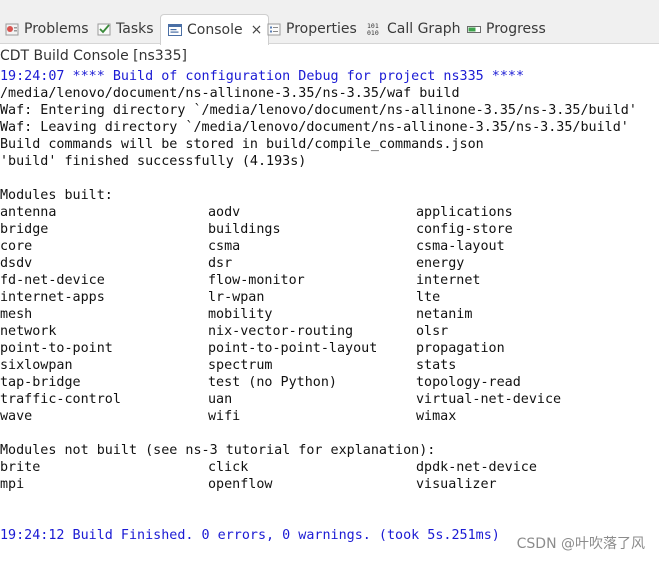 This screenshot has height=561, width=659. I want to click on tab-tasks-label: Tasks, so click(135, 29).